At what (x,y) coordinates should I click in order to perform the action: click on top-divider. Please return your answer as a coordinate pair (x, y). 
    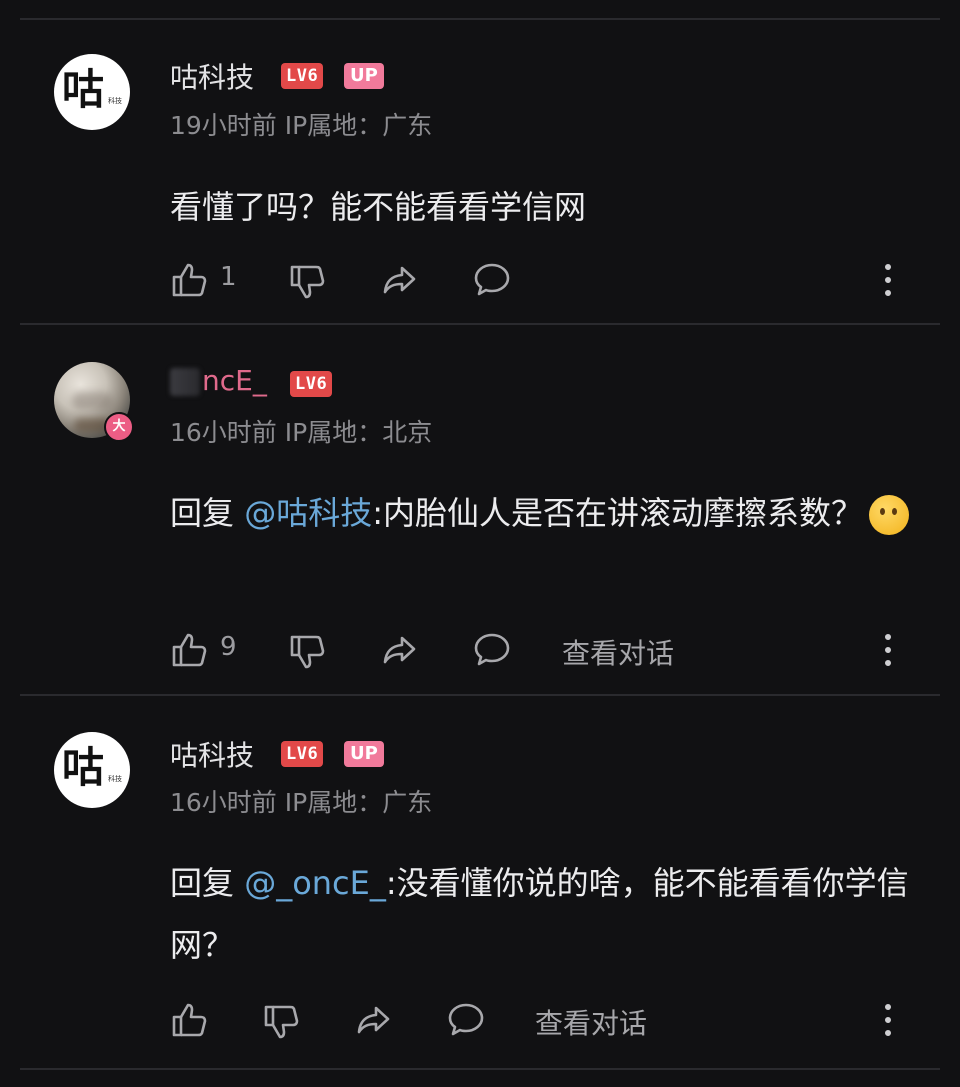
    Looking at the image, I should click on (480, 19).